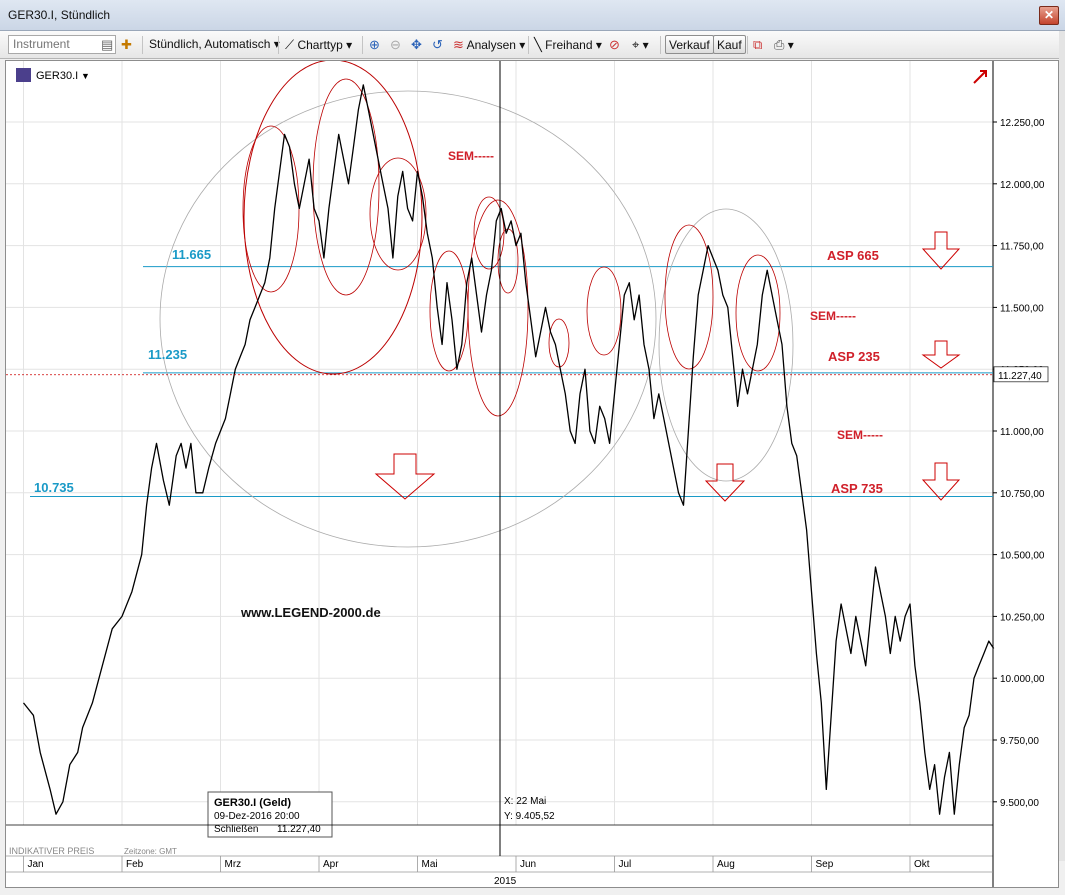 This screenshot has height=895, width=1065. Describe the element at coordinates (529, 816) in the screenshot. I see `crosshair-y-label: Y: 9.405,52` at that location.